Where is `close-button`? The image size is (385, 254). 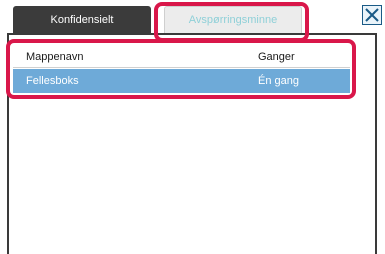 close-button is located at coordinates (372, 15).